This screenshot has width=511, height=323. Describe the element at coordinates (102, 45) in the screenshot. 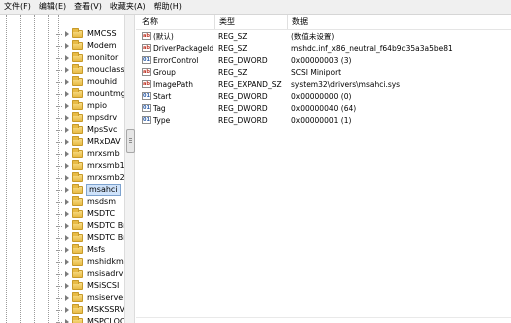

I see `tree-item-label: Modem` at that location.